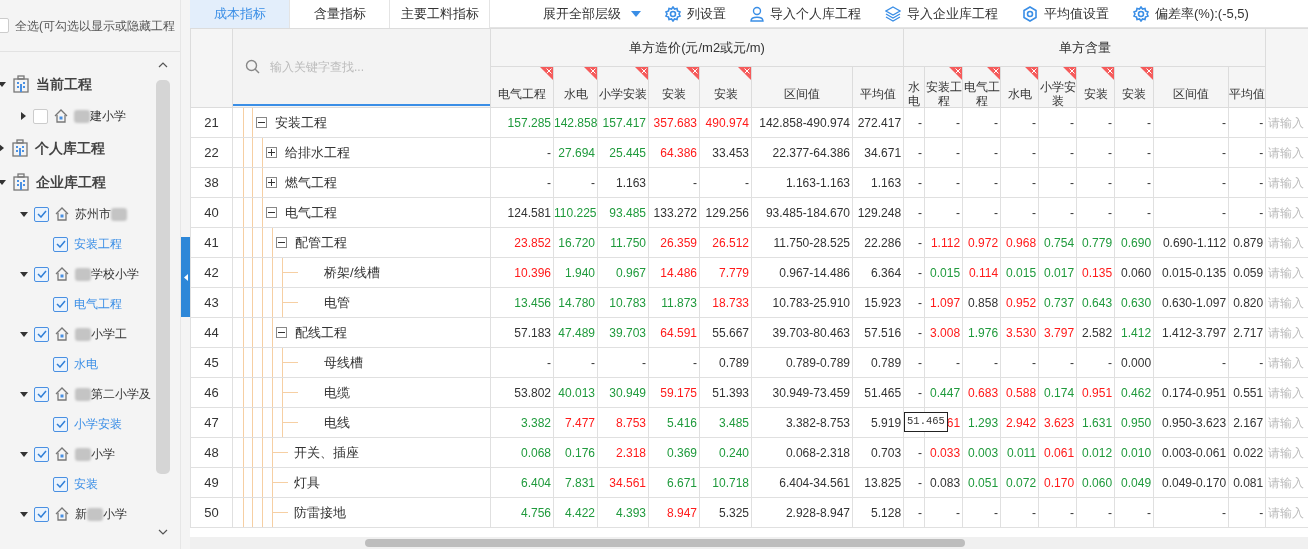 Image resolution: width=1308 pixels, height=549 pixels. What do you see at coordinates (805, 13) in the screenshot?
I see `toolbar-button: 导入个人库工程` at bounding box center [805, 13].